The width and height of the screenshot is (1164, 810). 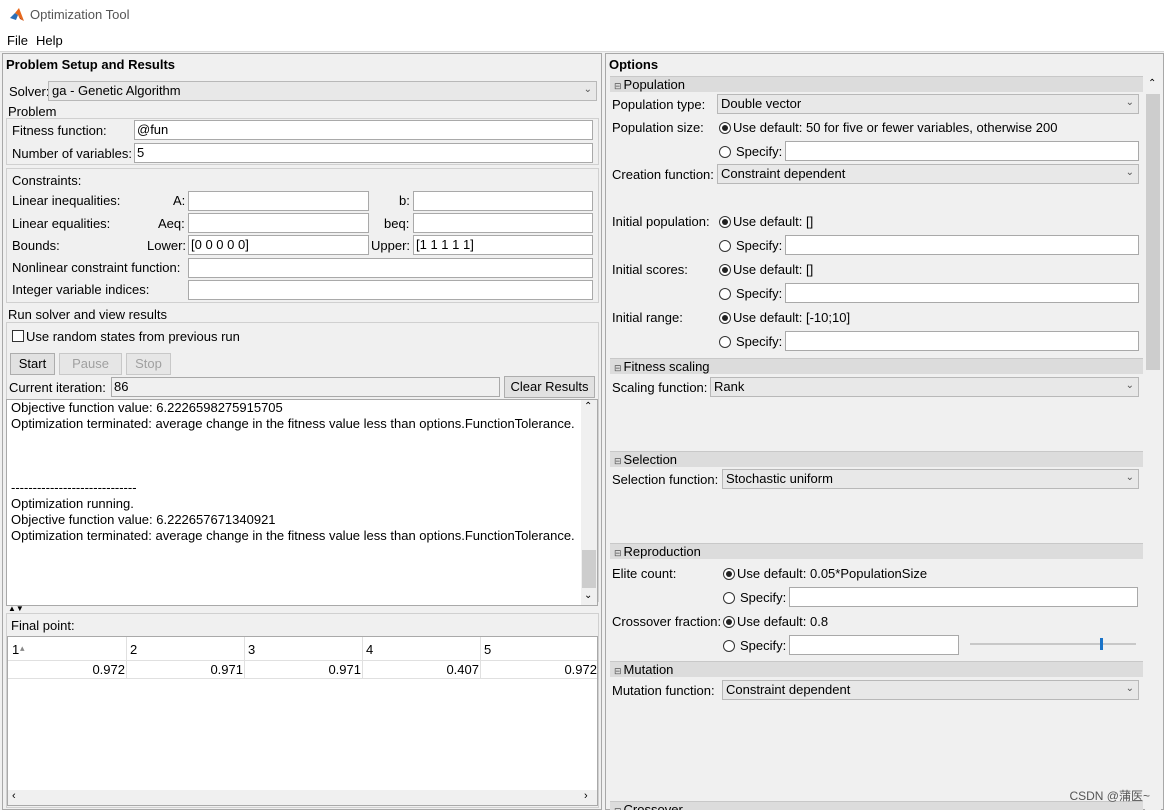 What do you see at coordinates (725, 342) in the screenshot?
I see `initial-range-specify-radio` at bounding box center [725, 342].